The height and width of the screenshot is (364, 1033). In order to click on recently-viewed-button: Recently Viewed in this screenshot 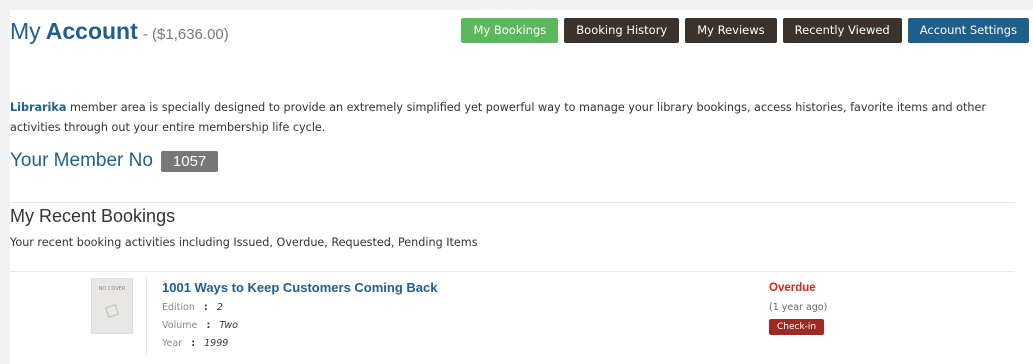, I will do `click(842, 30)`.